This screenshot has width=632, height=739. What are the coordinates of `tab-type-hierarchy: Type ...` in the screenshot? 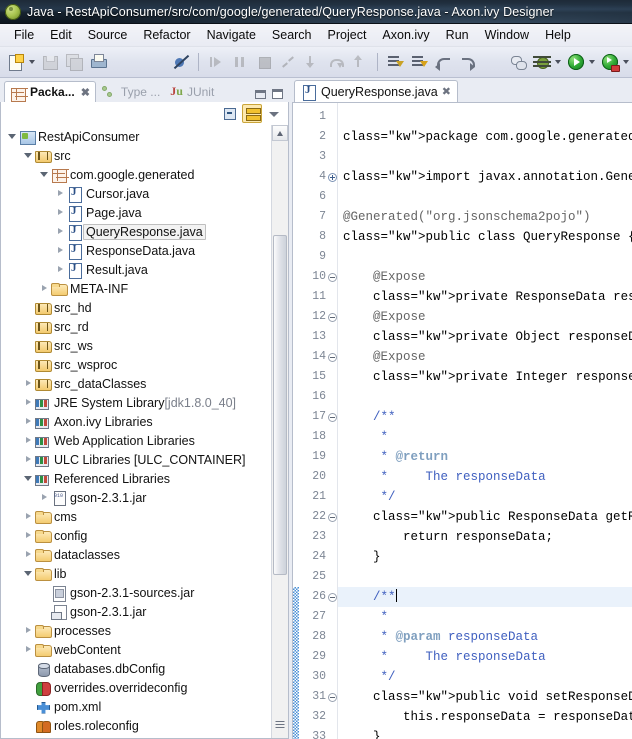 It's located at (130, 91).